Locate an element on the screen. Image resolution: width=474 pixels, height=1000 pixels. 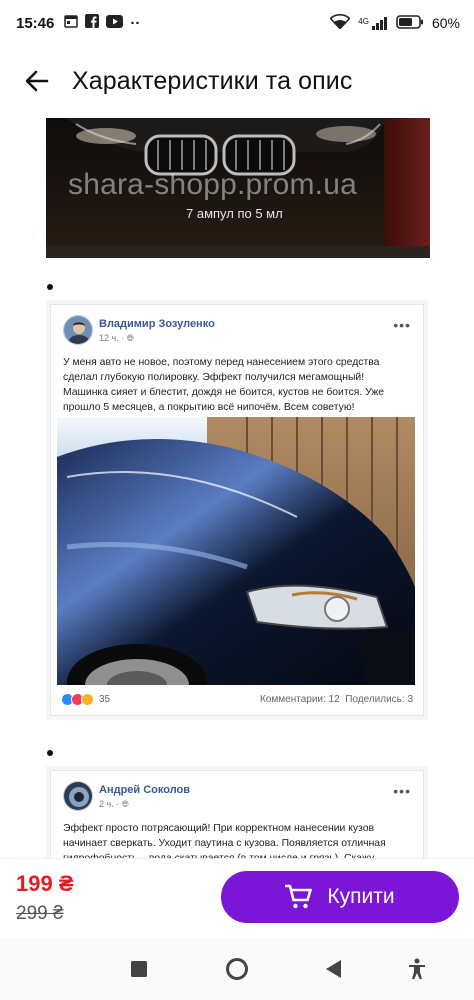
system-nav-bar is located at coordinates (237, 969).